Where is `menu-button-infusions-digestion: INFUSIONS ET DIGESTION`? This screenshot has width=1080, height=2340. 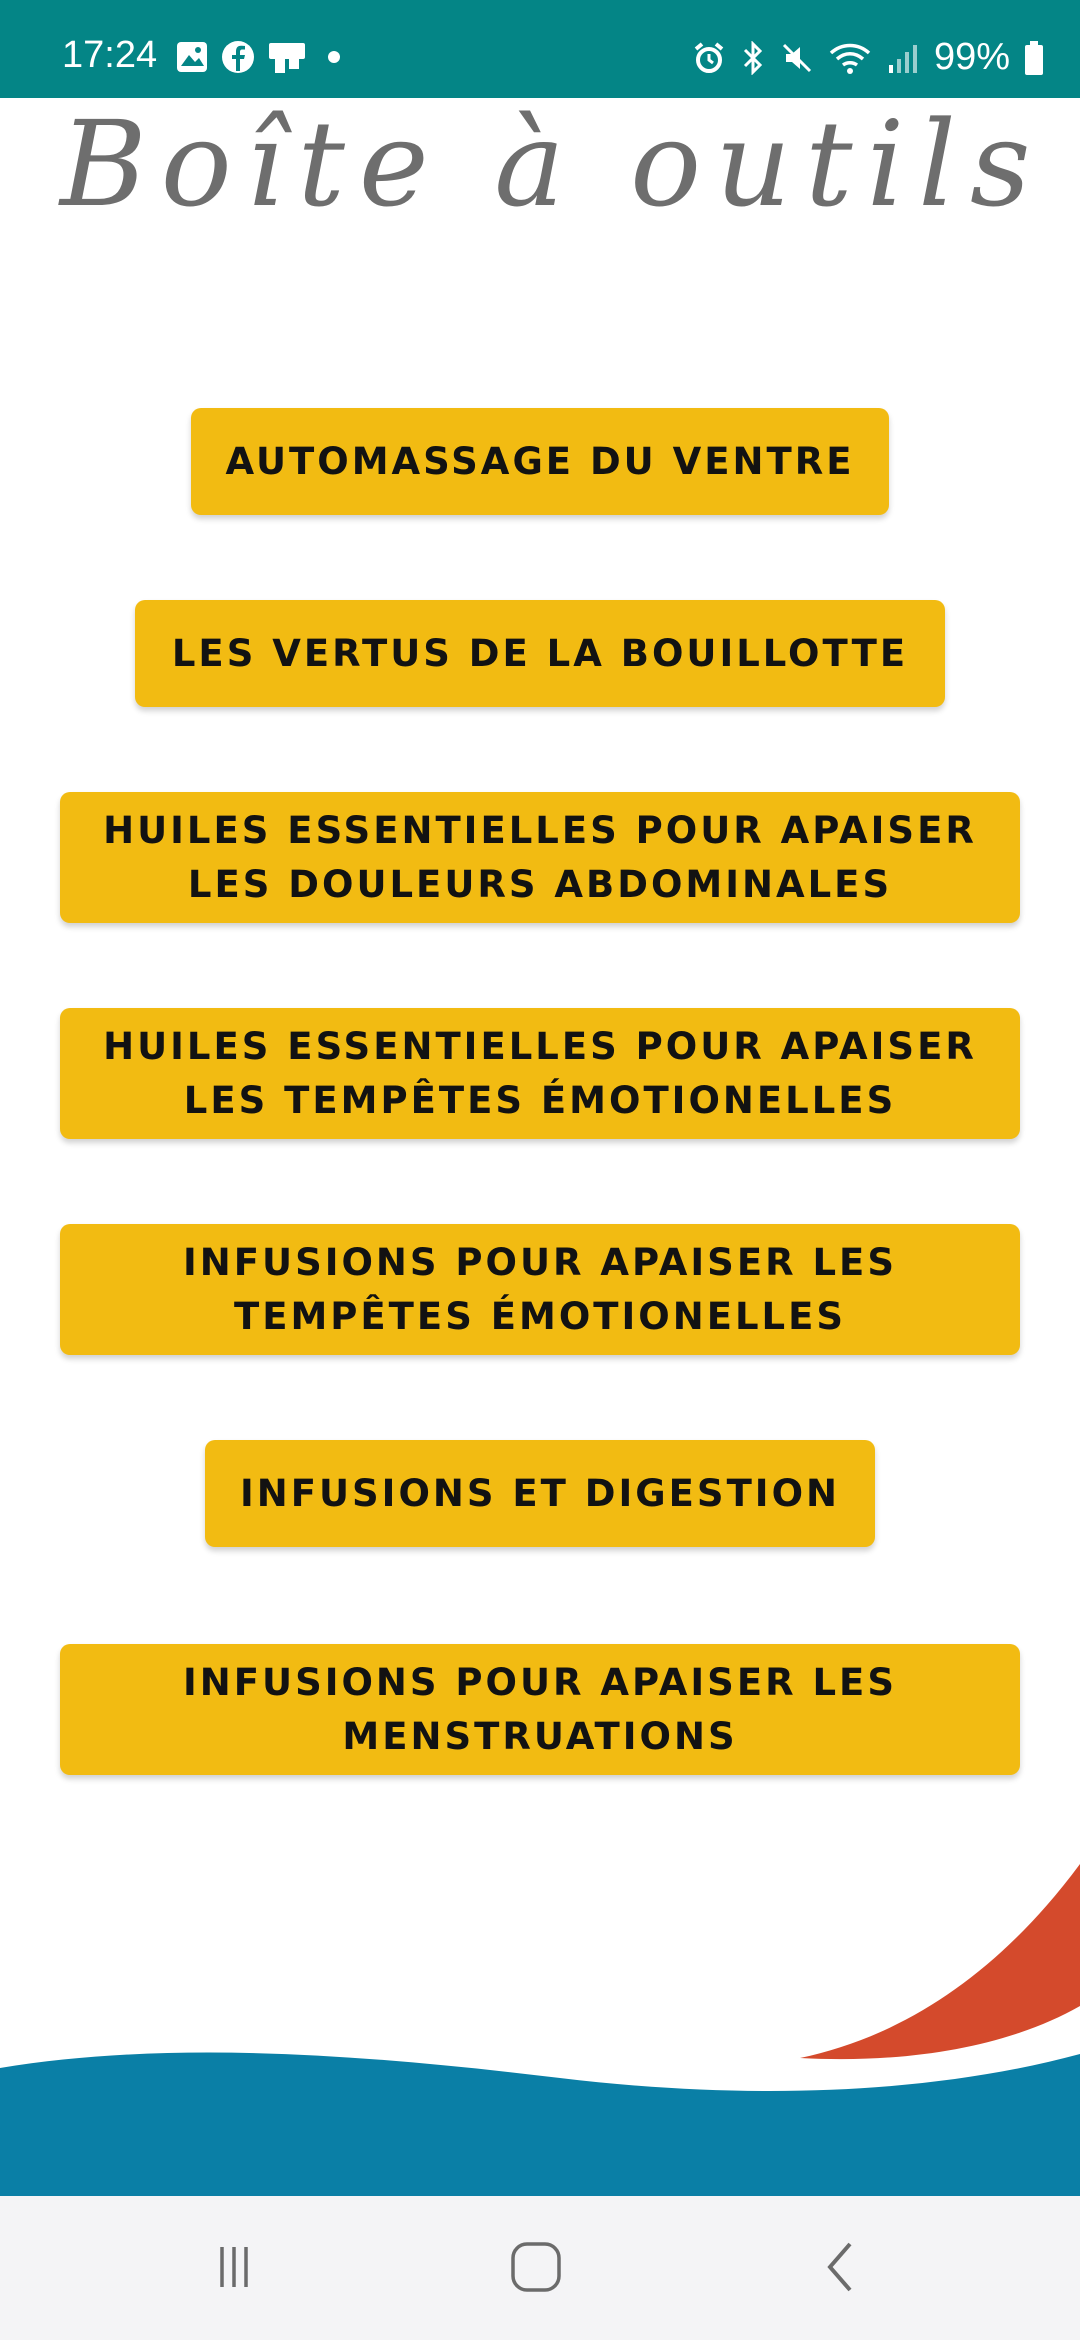
menu-button-infusions-digestion: INFUSIONS ET DIGESTION is located at coordinates (540, 1493).